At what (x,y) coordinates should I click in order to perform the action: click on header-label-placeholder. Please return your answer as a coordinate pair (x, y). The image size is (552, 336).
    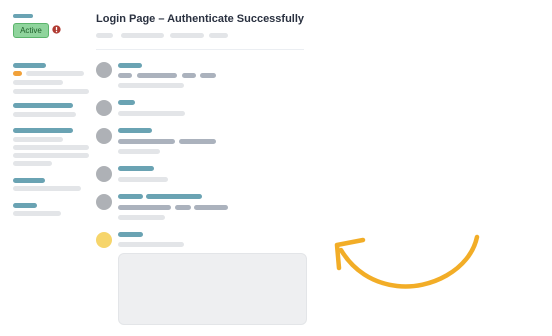
    Looking at the image, I should click on (23, 16).